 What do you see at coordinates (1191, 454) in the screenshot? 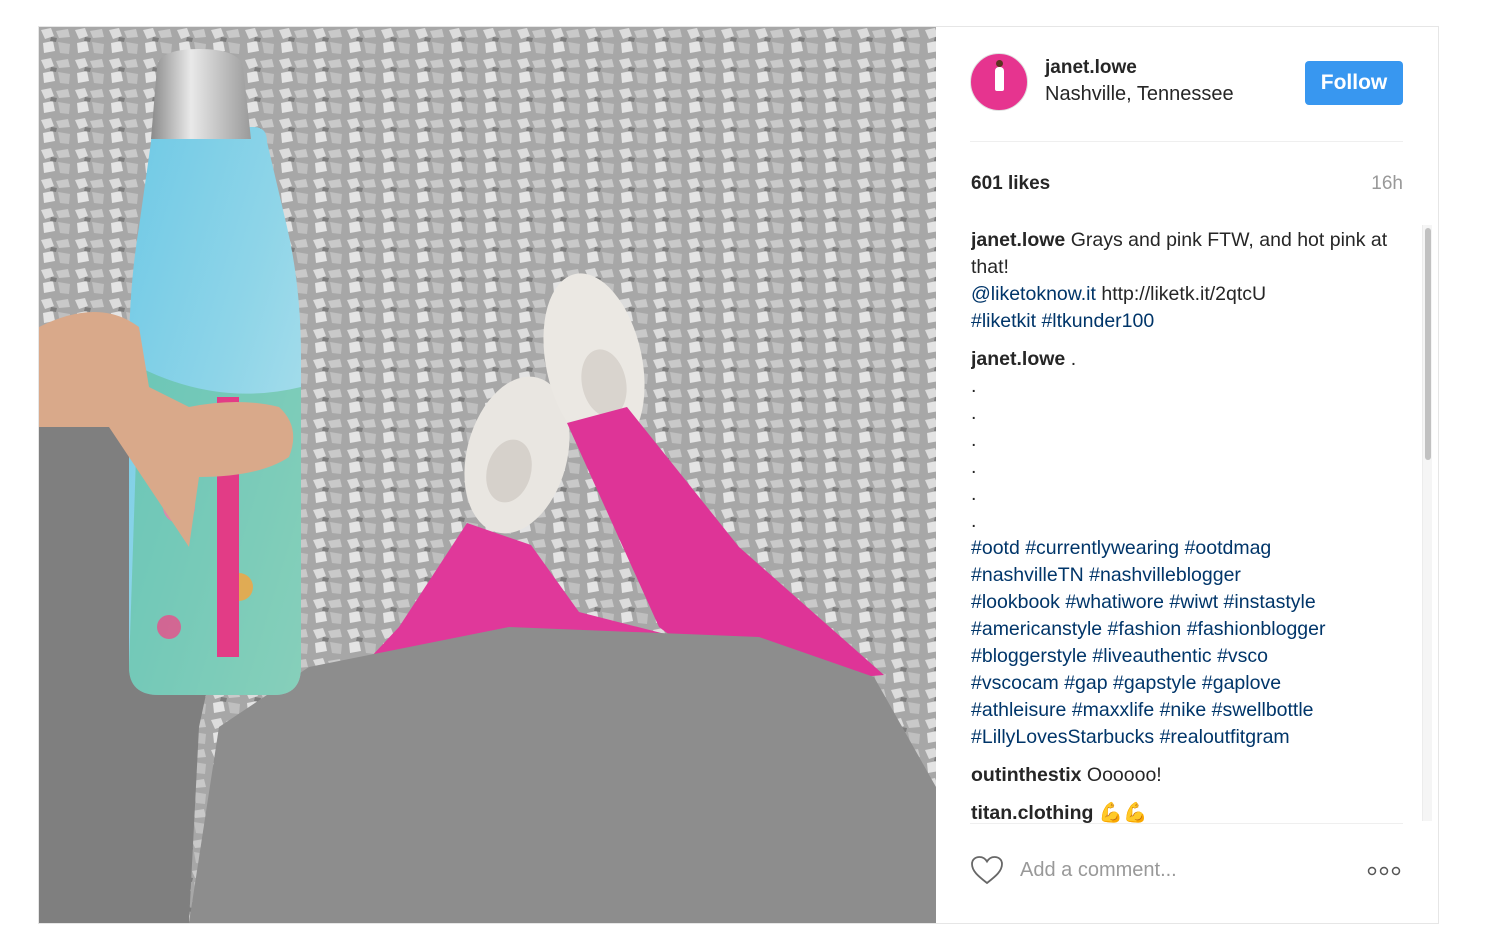
I see `comment-dots: . . . . . .` at bounding box center [1191, 454].